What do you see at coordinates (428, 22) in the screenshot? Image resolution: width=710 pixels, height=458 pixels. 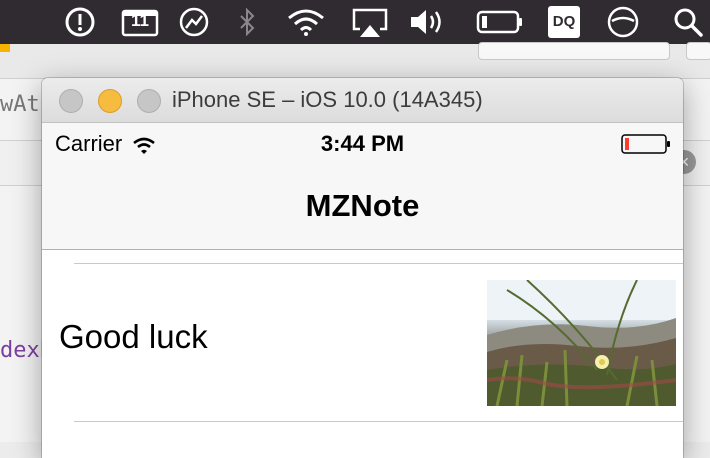 I see `volume-icon` at bounding box center [428, 22].